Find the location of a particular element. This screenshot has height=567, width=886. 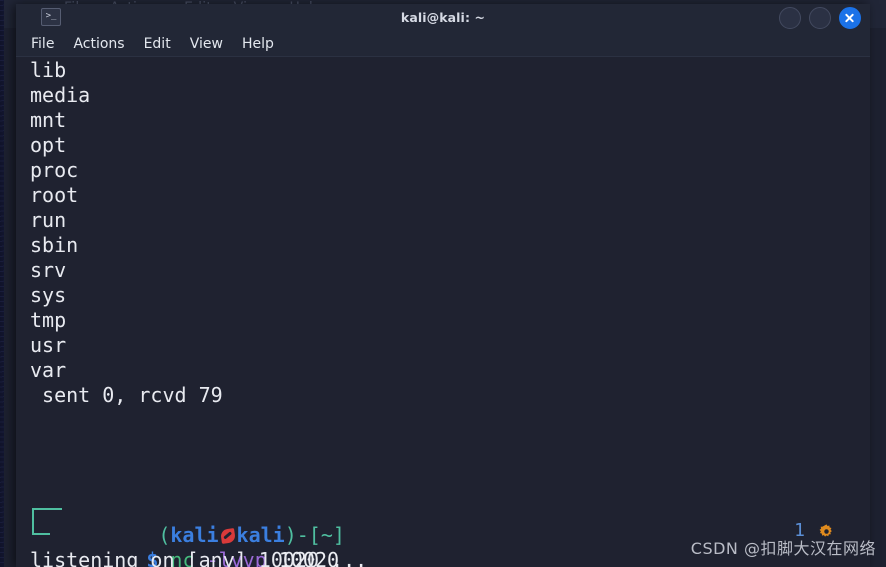

terminal-line: usr is located at coordinates (48, 345).